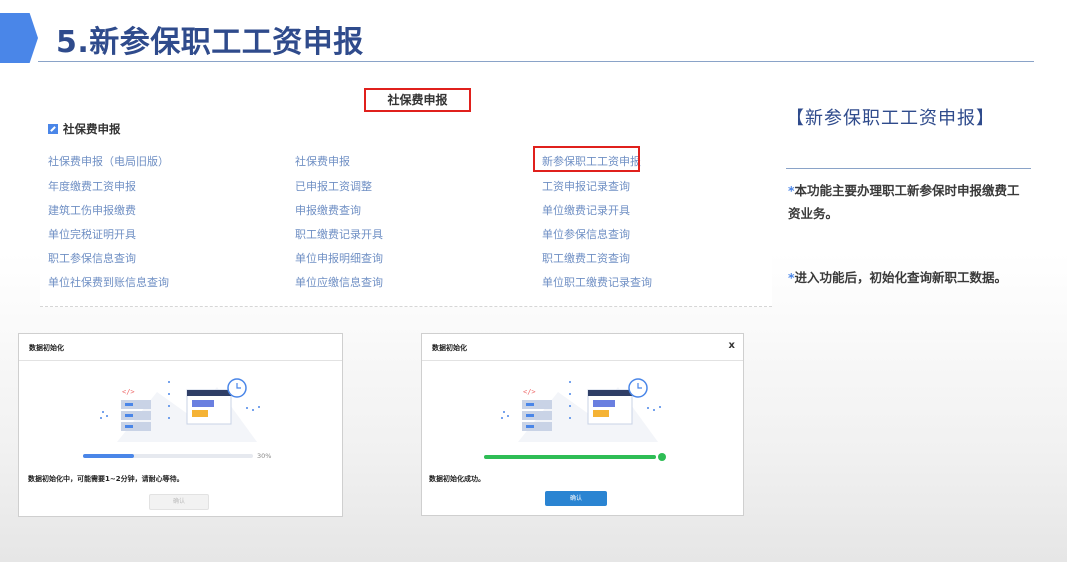  I want to click on progress-percent: 30%, so click(264, 456).